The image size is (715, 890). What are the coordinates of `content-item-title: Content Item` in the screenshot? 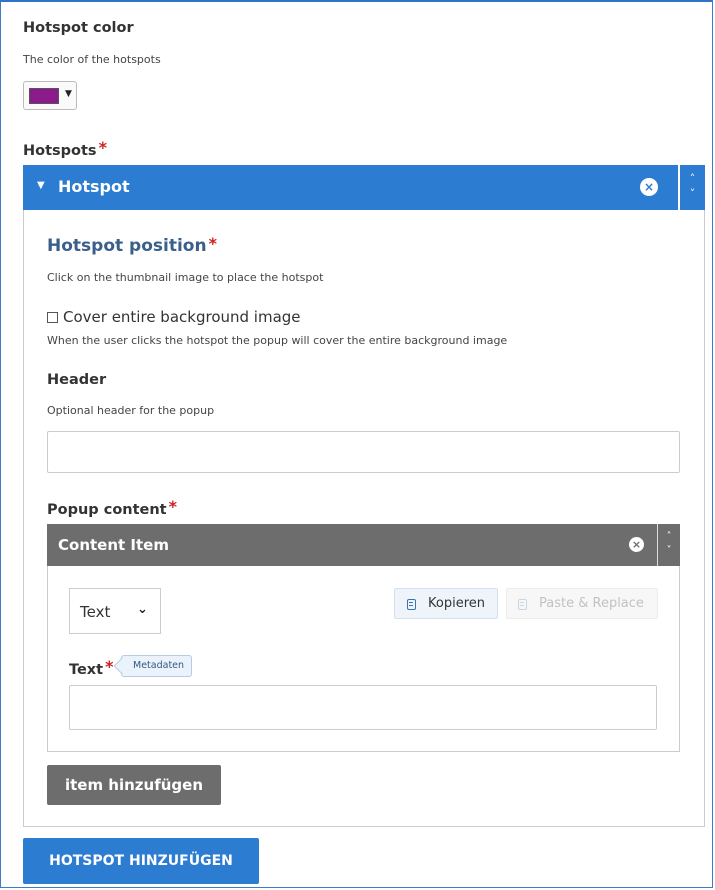 It's located at (113, 545).